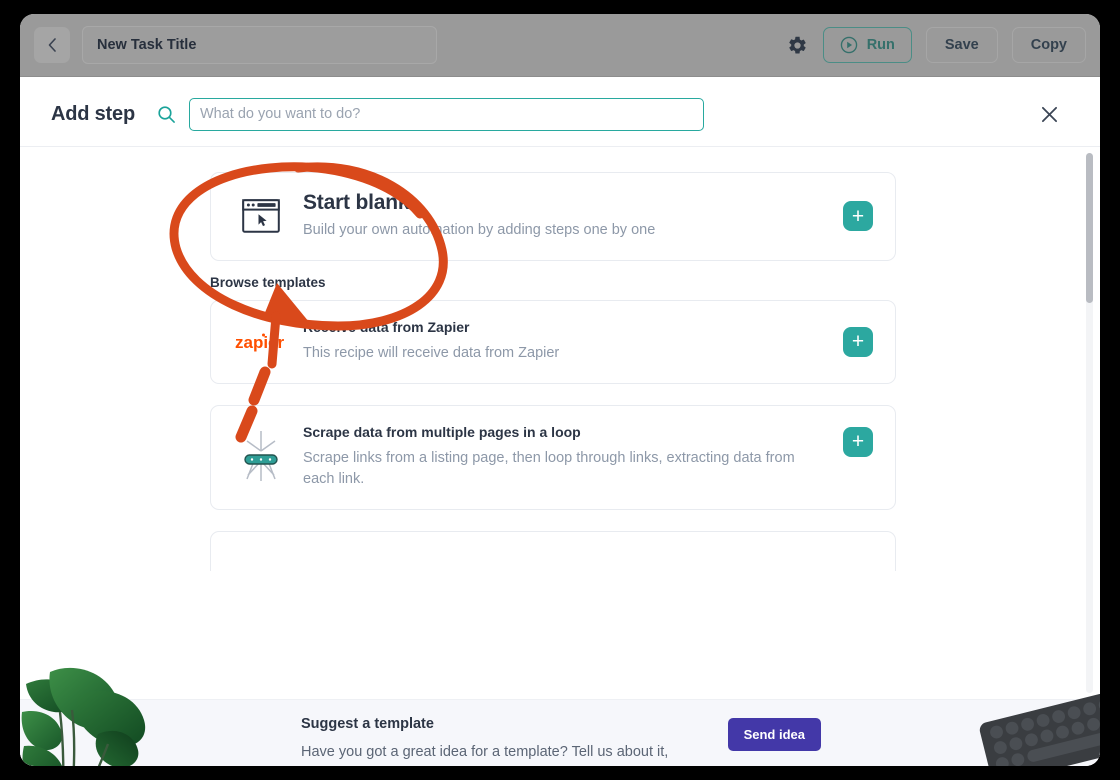 The height and width of the screenshot is (780, 1120). What do you see at coordinates (774, 734) in the screenshot?
I see `send-idea-button: Send idea` at bounding box center [774, 734].